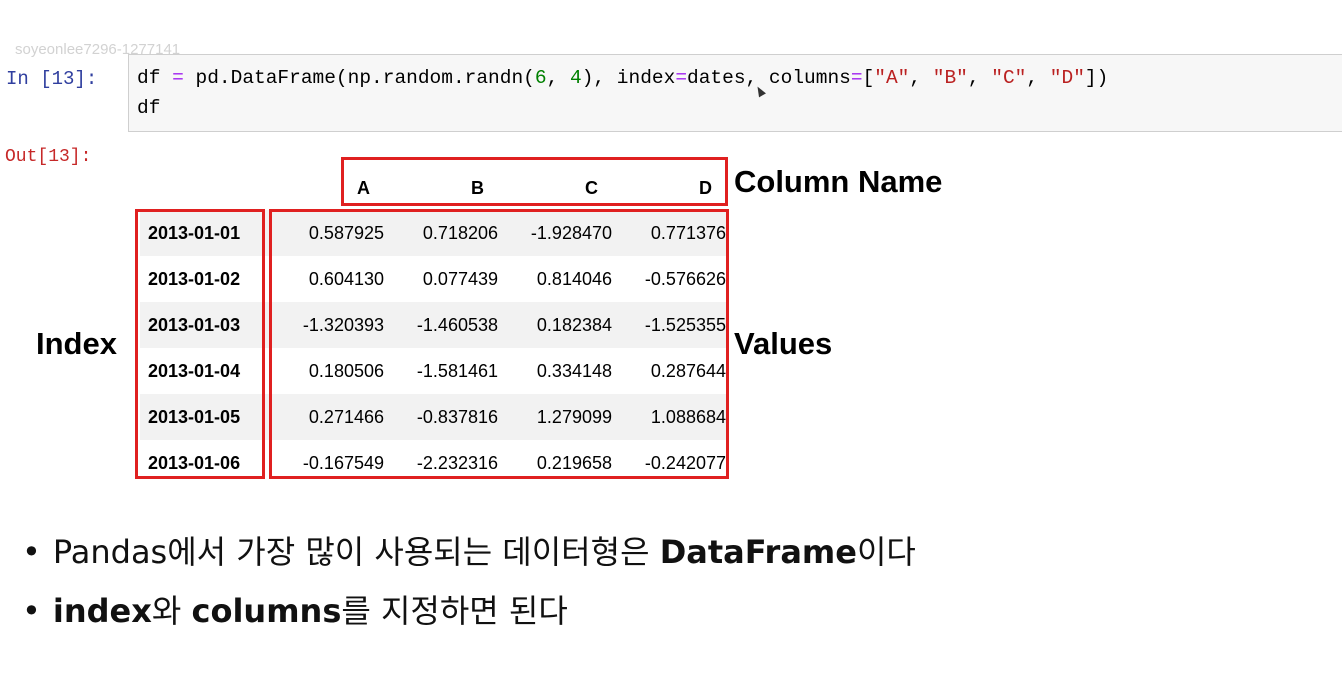 This screenshot has height=690, width=1342. Describe the element at coordinates (52, 79) in the screenshot. I see `input-prompt: In [13]:` at that location.